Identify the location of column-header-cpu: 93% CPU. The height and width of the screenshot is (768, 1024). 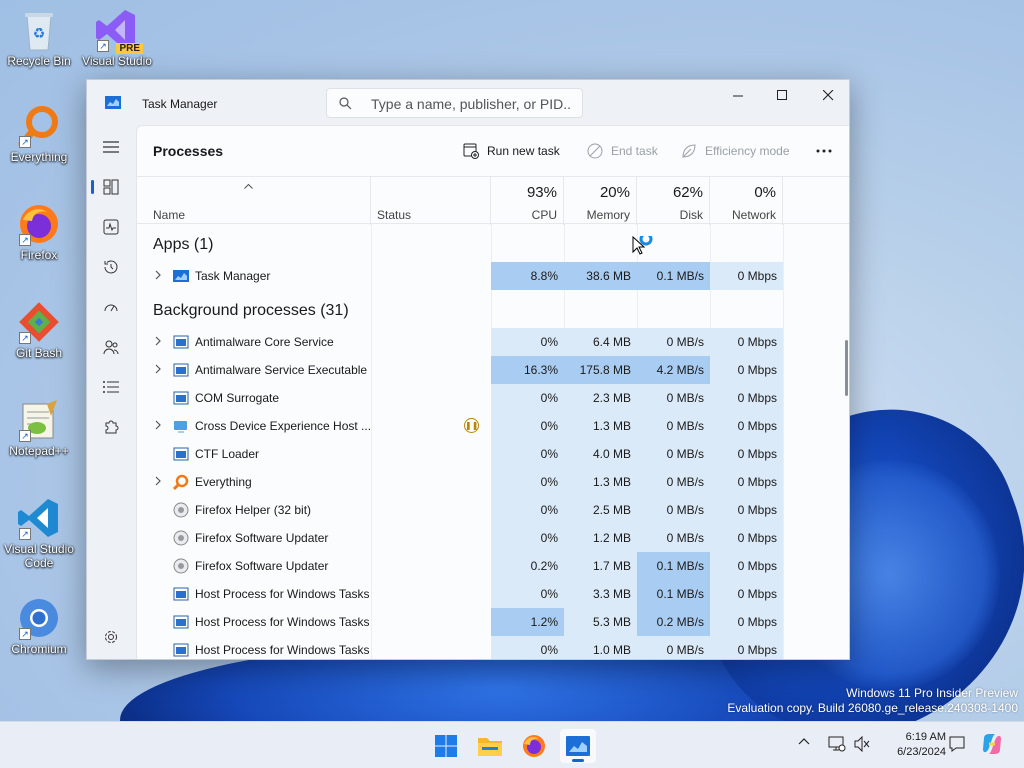
(527, 201).